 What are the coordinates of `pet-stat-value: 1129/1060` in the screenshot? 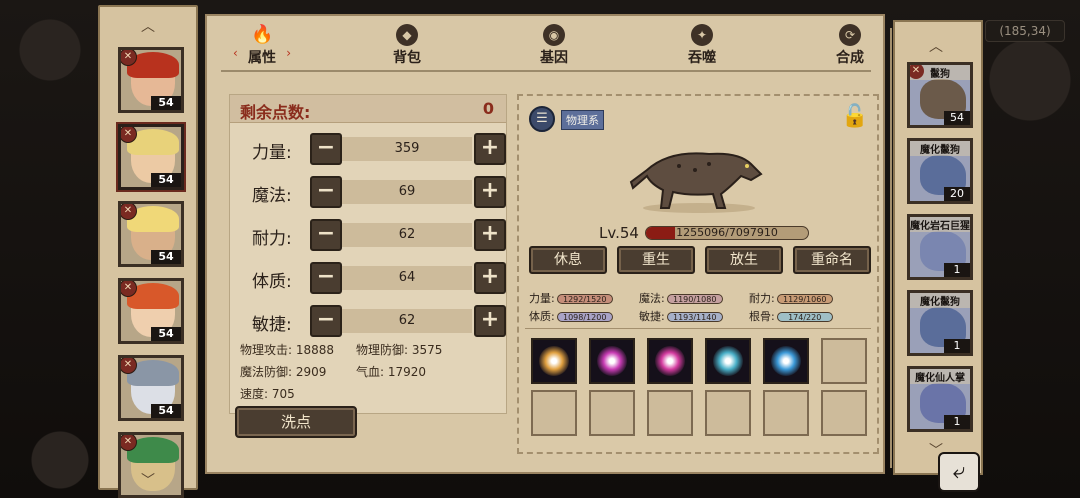 It's located at (804, 299).